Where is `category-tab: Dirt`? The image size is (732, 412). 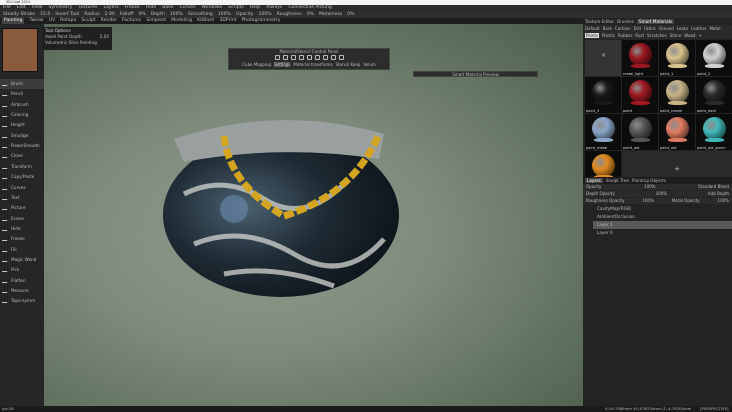
category-tab: Dirt is located at coordinates (637, 28).